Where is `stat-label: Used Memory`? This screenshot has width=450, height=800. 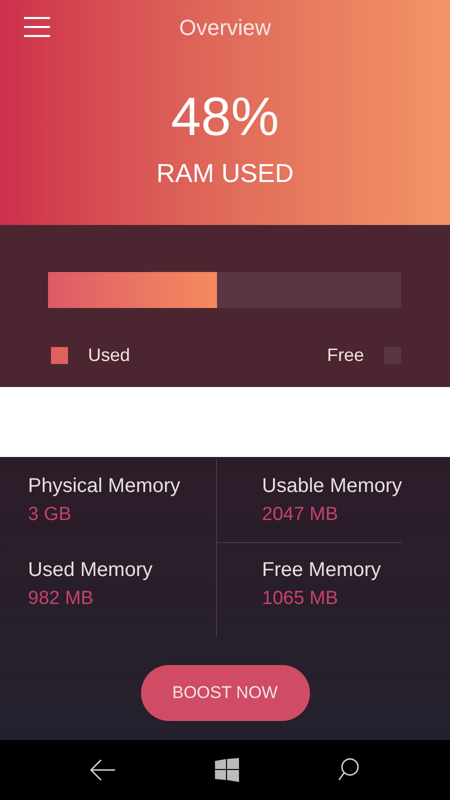
stat-label: Used Memory is located at coordinates (91, 570).